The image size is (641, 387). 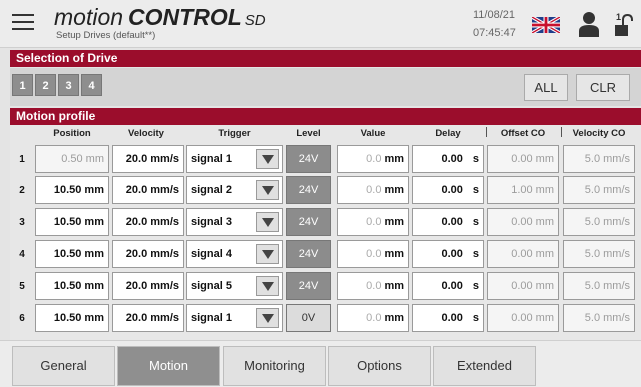 What do you see at coordinates (168, 366) in the screenshot?
I see `tab-motion: Motion` at bounding box center [168, 366].